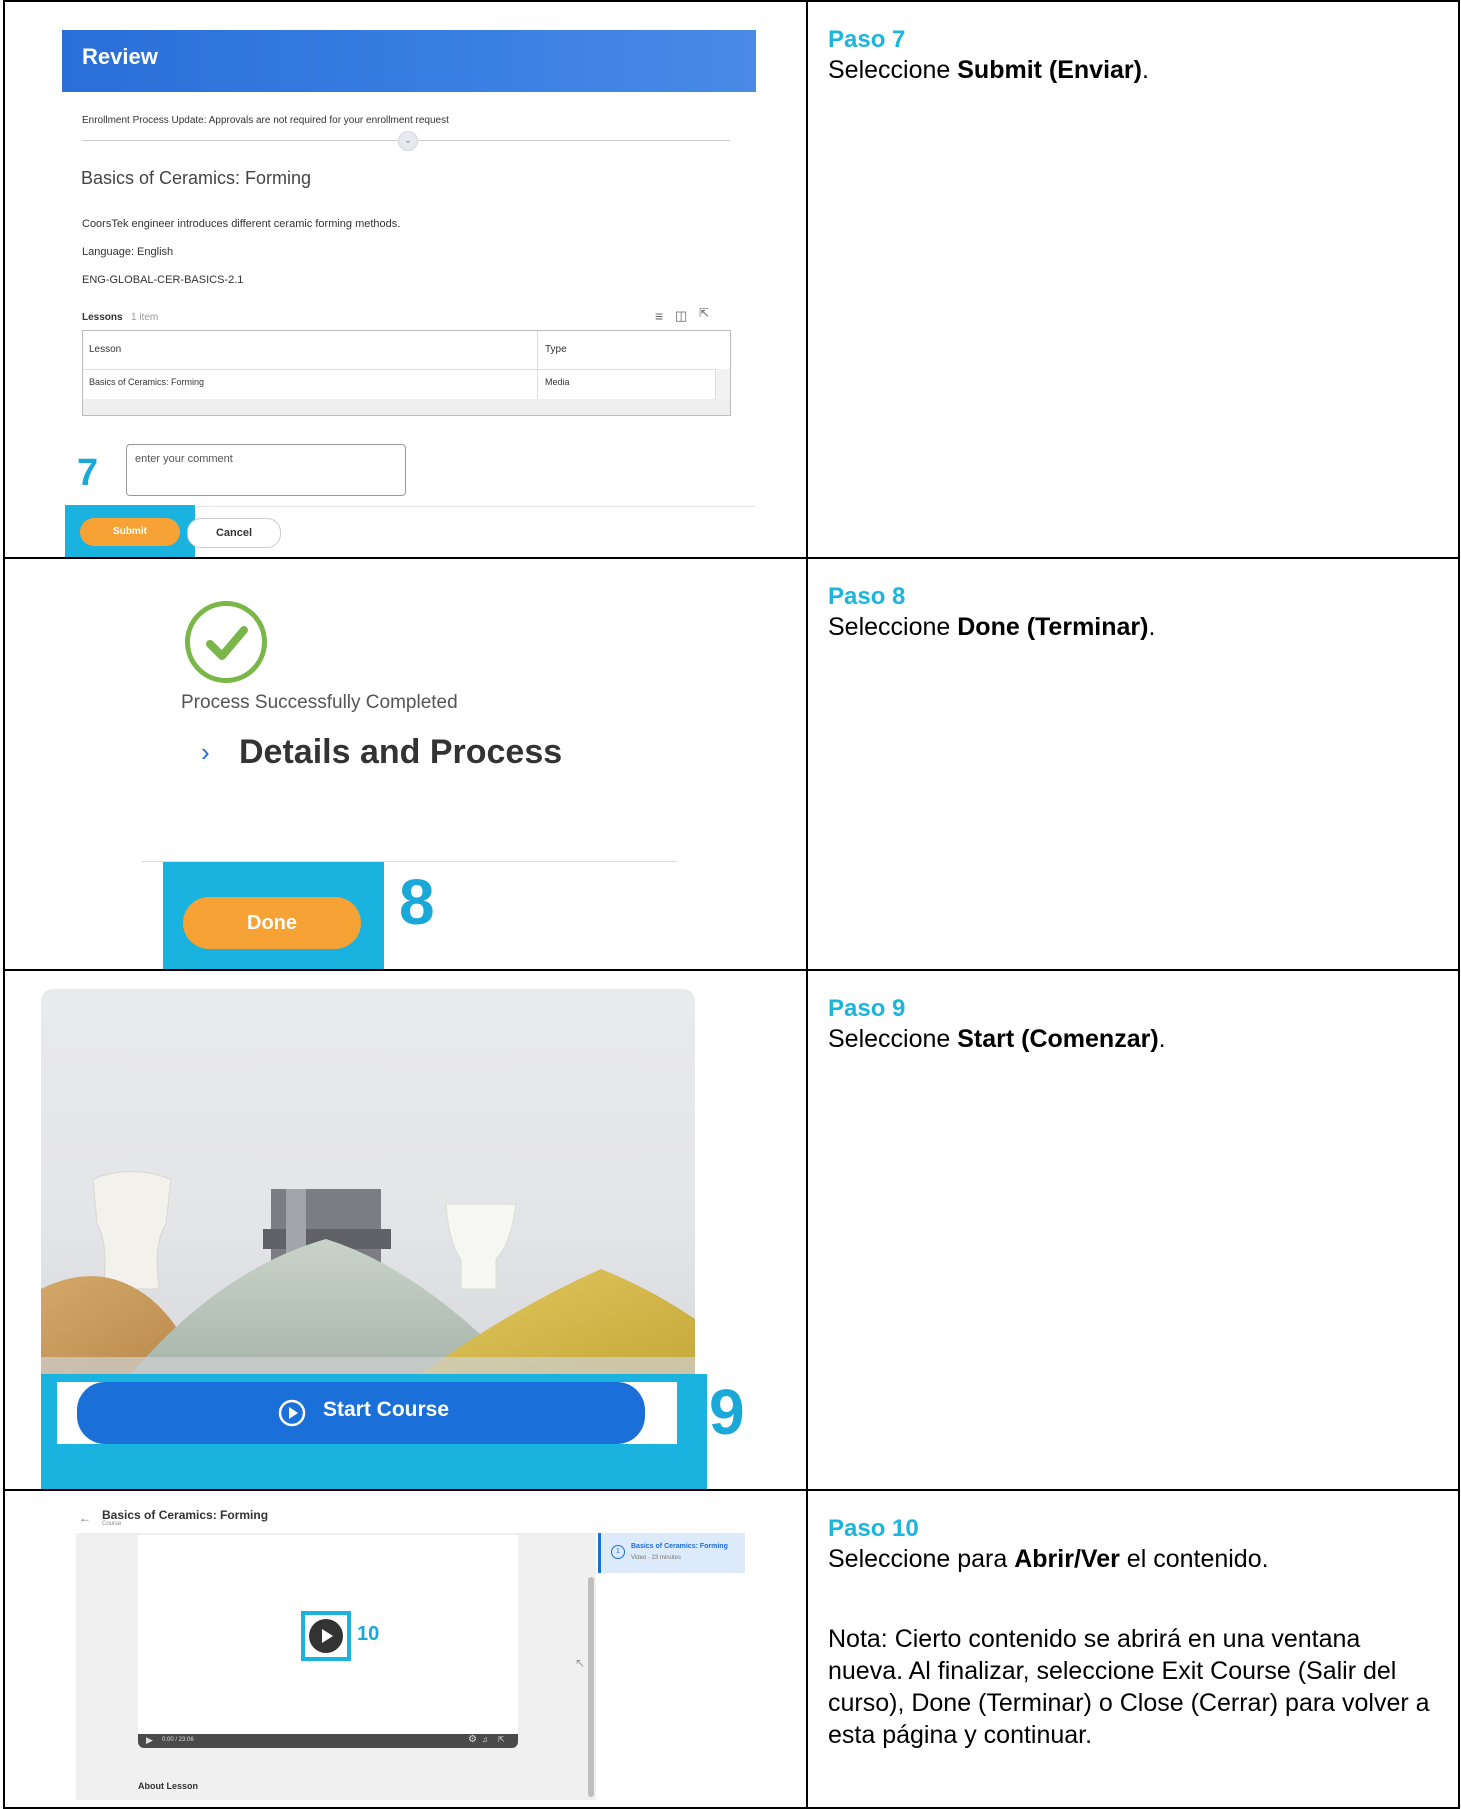 The image size is (1461, 1809). I want to click on step-text-pre: Seleccione para, so click(921, 1559).